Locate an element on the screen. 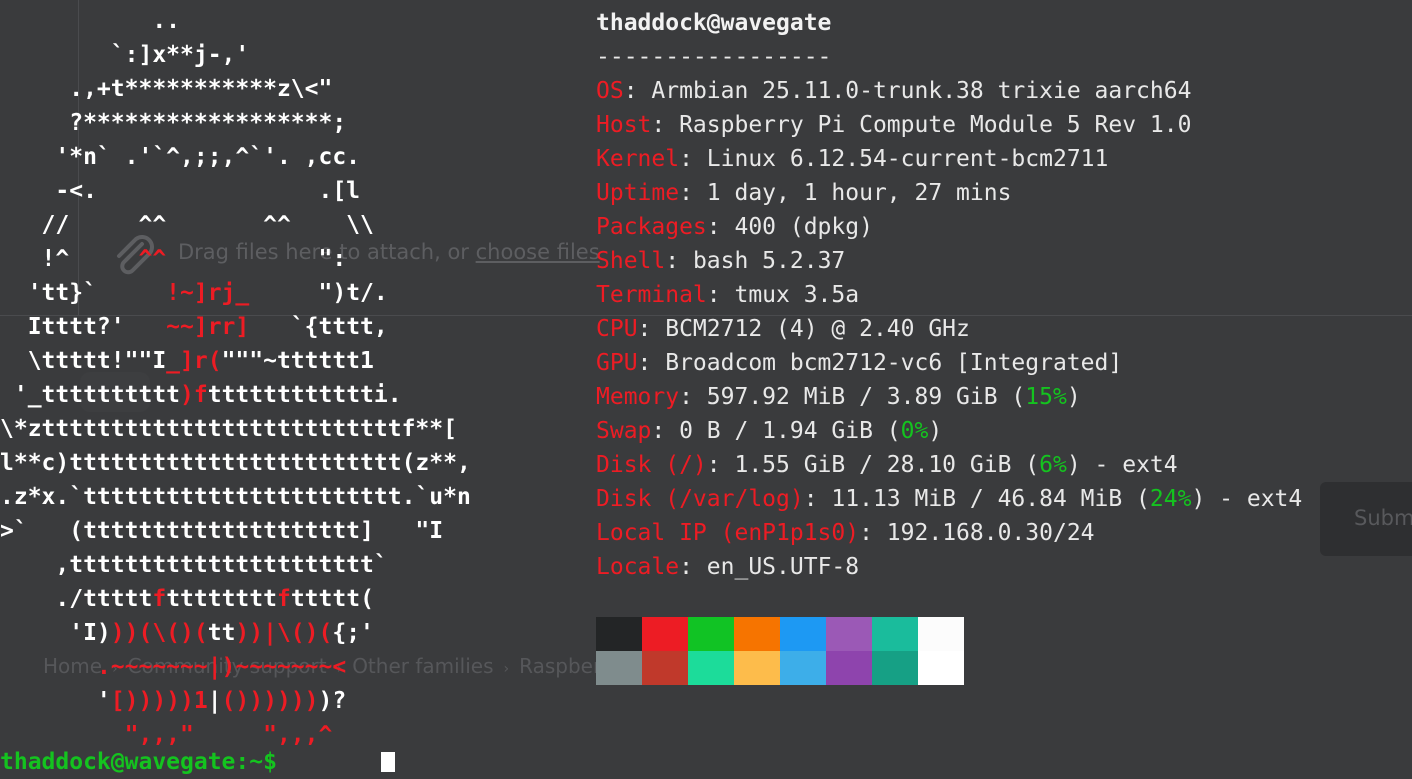 Image resolution: width=1412 pixels, height=779 pixels. logo-segment is located at coordinates (48, 667).